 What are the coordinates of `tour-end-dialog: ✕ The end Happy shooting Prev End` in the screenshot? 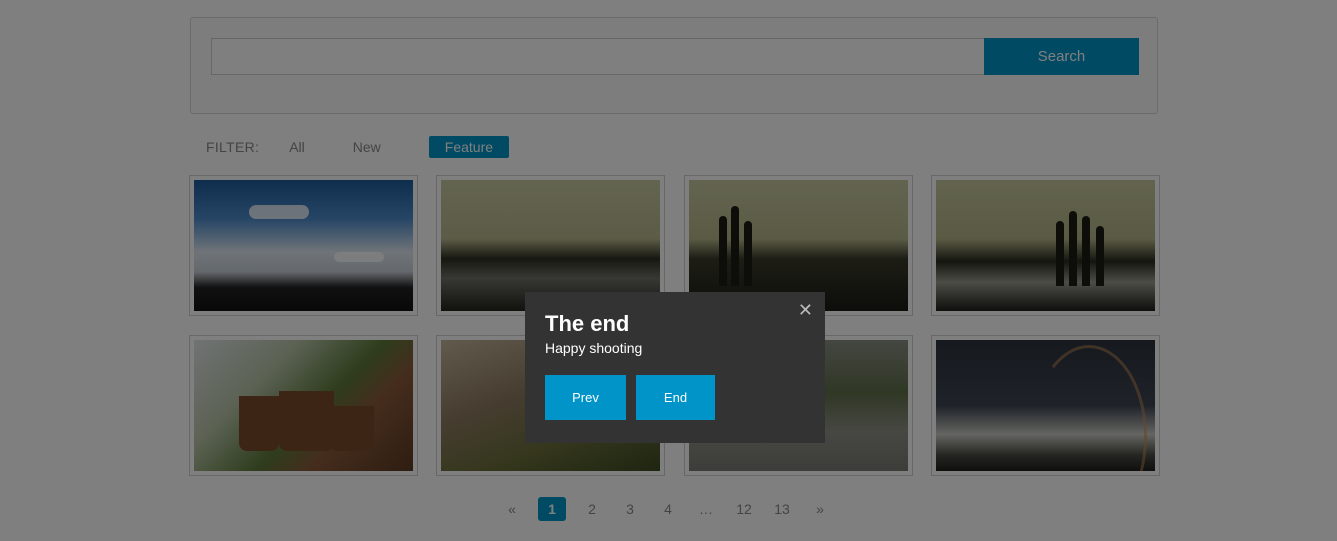 It's located at (675, 367).